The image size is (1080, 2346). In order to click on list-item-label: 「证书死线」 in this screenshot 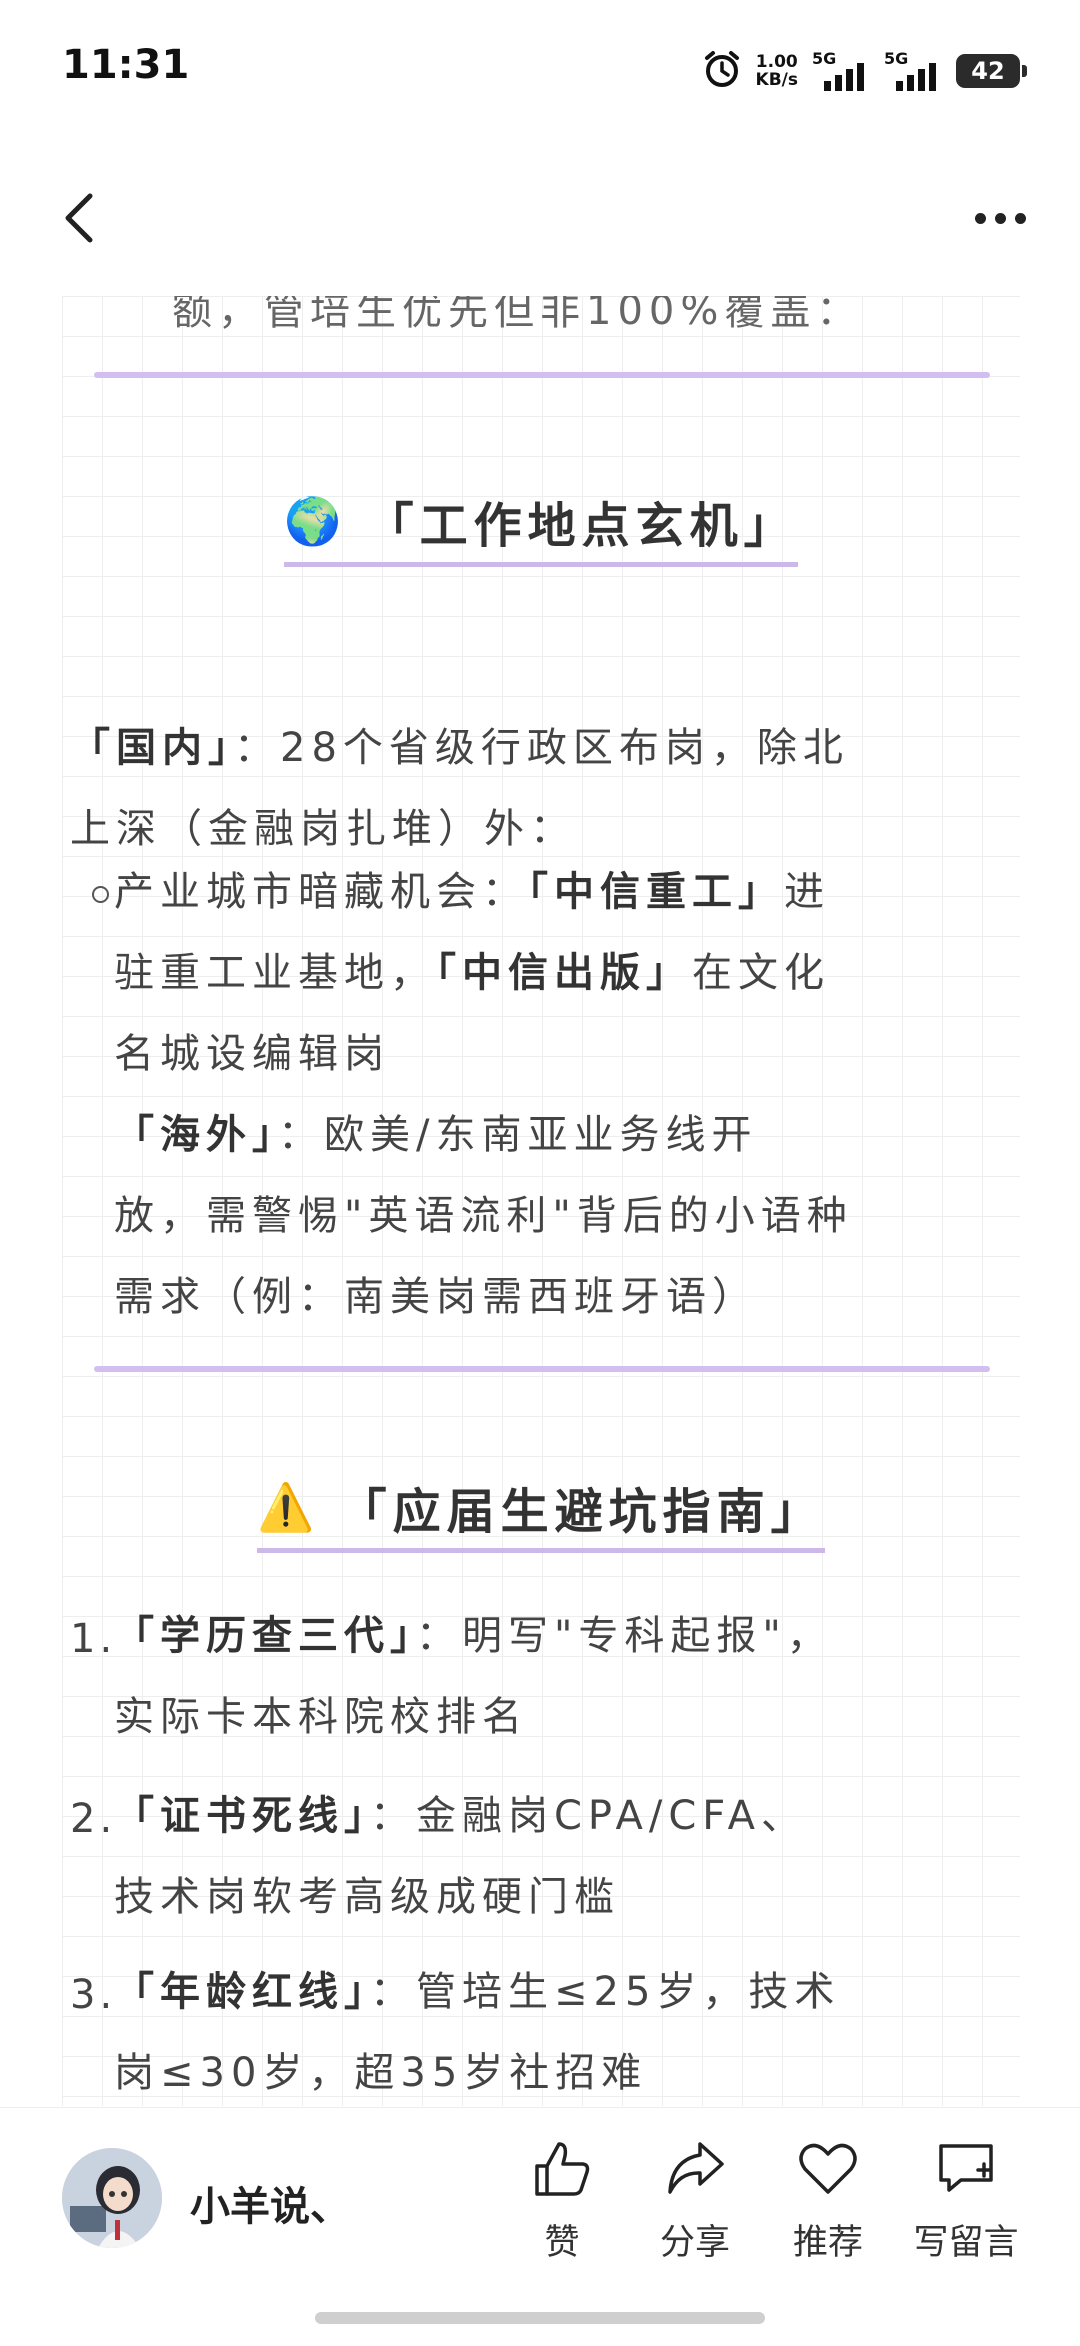, I will do `click(242, 1816)`.